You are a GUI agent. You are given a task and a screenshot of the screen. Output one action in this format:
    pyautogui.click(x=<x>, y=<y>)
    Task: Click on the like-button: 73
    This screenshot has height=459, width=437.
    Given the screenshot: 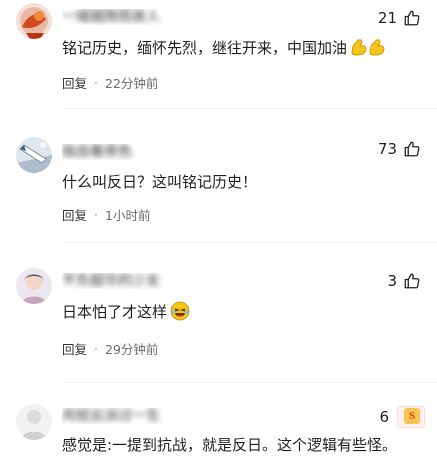 What is the action you would take?
    pyautogui.click(x=399, y=149)
    